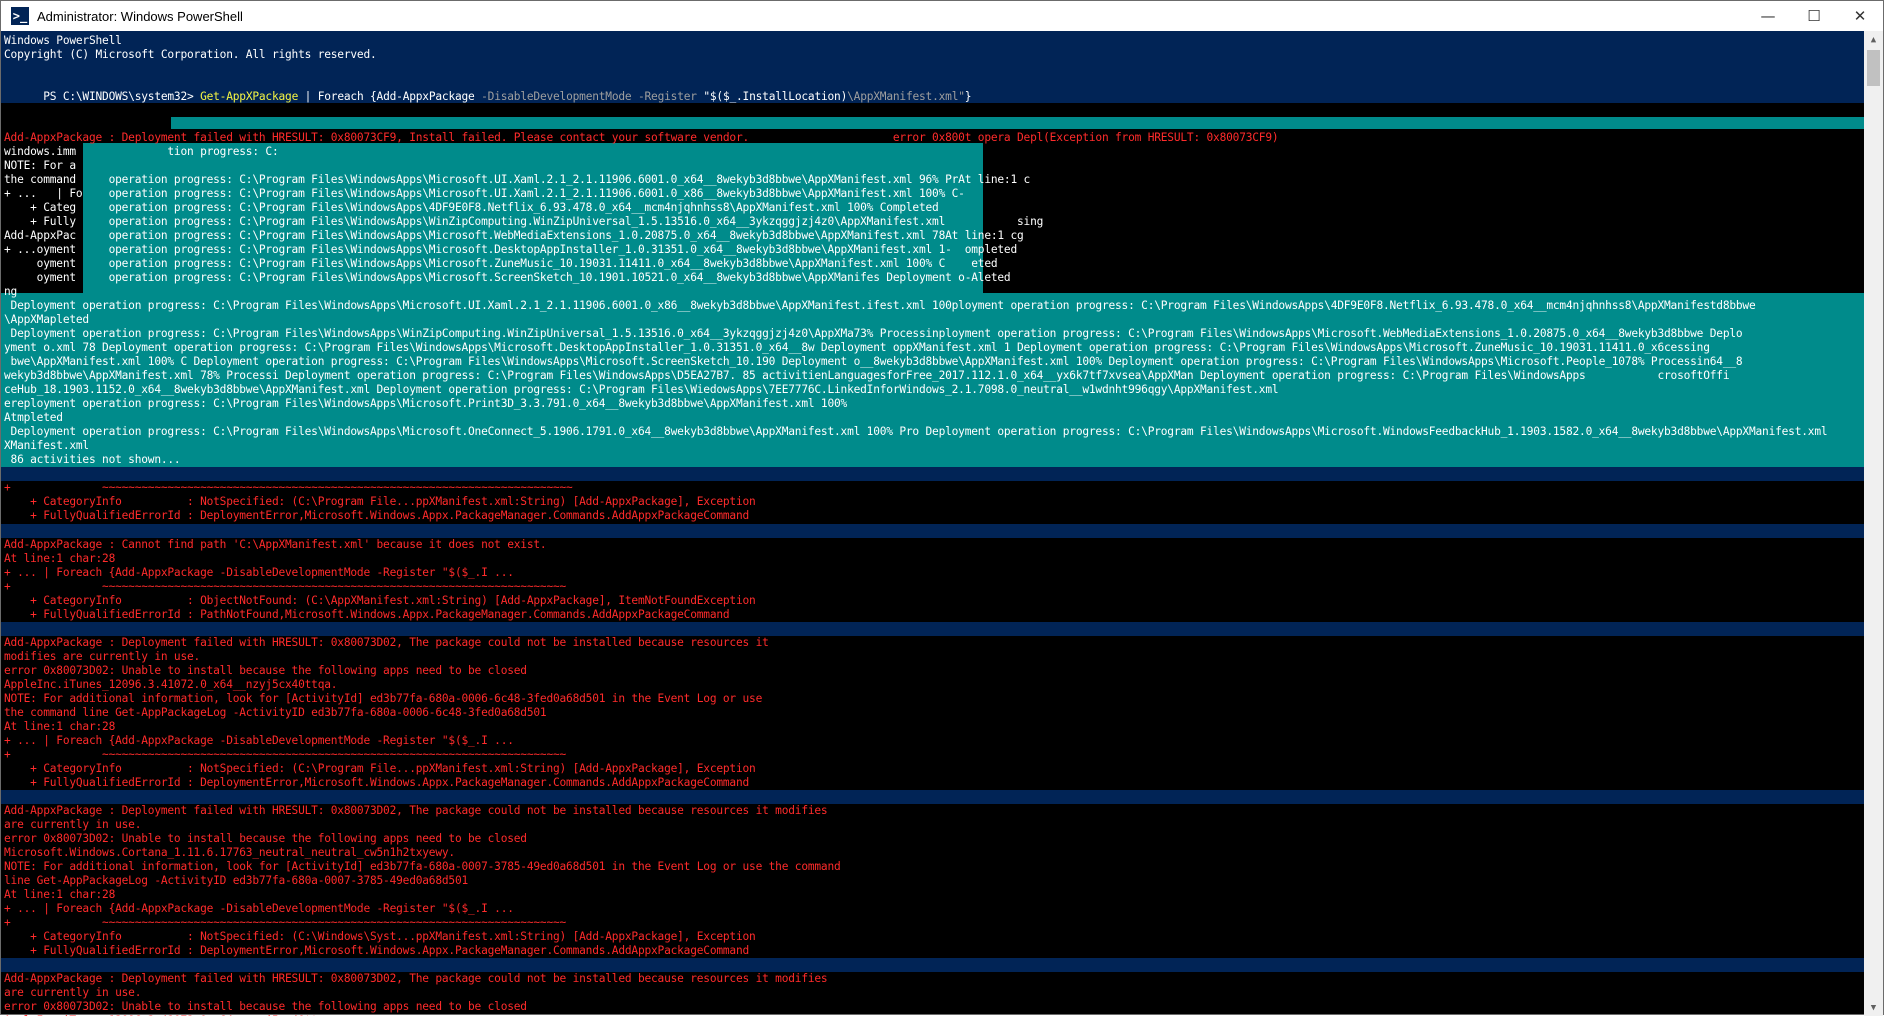 Image resolution: width=1884 pixels, height=1016 pixels. I want to click on progress-line: Atmpleted, so click(33, 417).